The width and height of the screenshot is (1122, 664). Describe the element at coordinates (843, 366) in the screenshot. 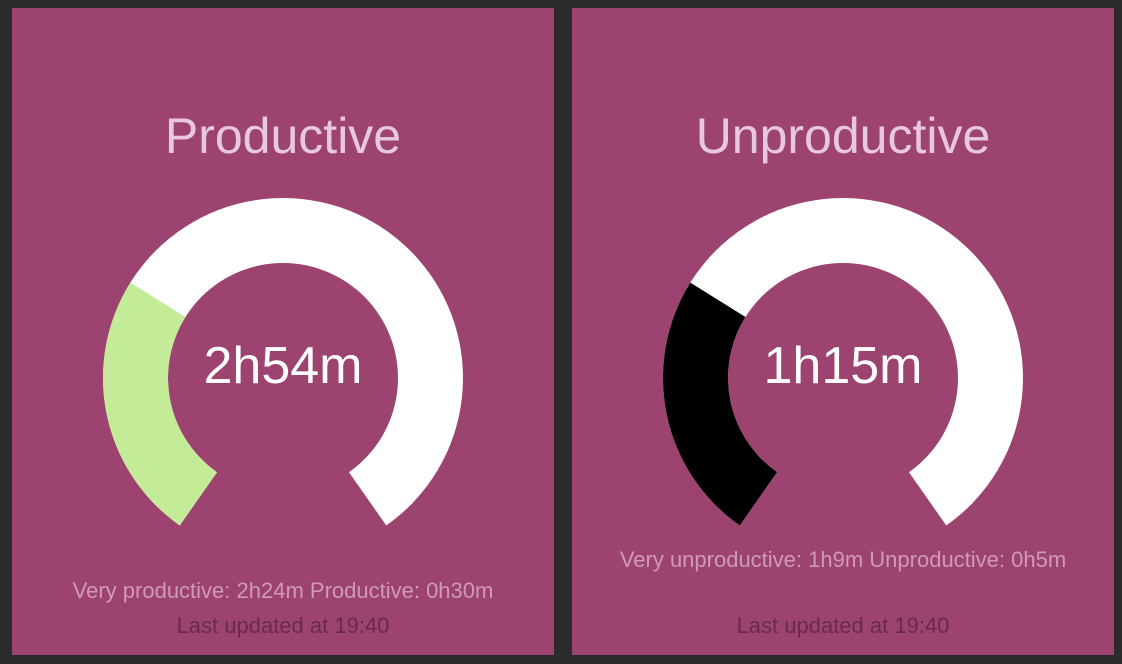

I see `gauge-value: 1h15m` at that location.